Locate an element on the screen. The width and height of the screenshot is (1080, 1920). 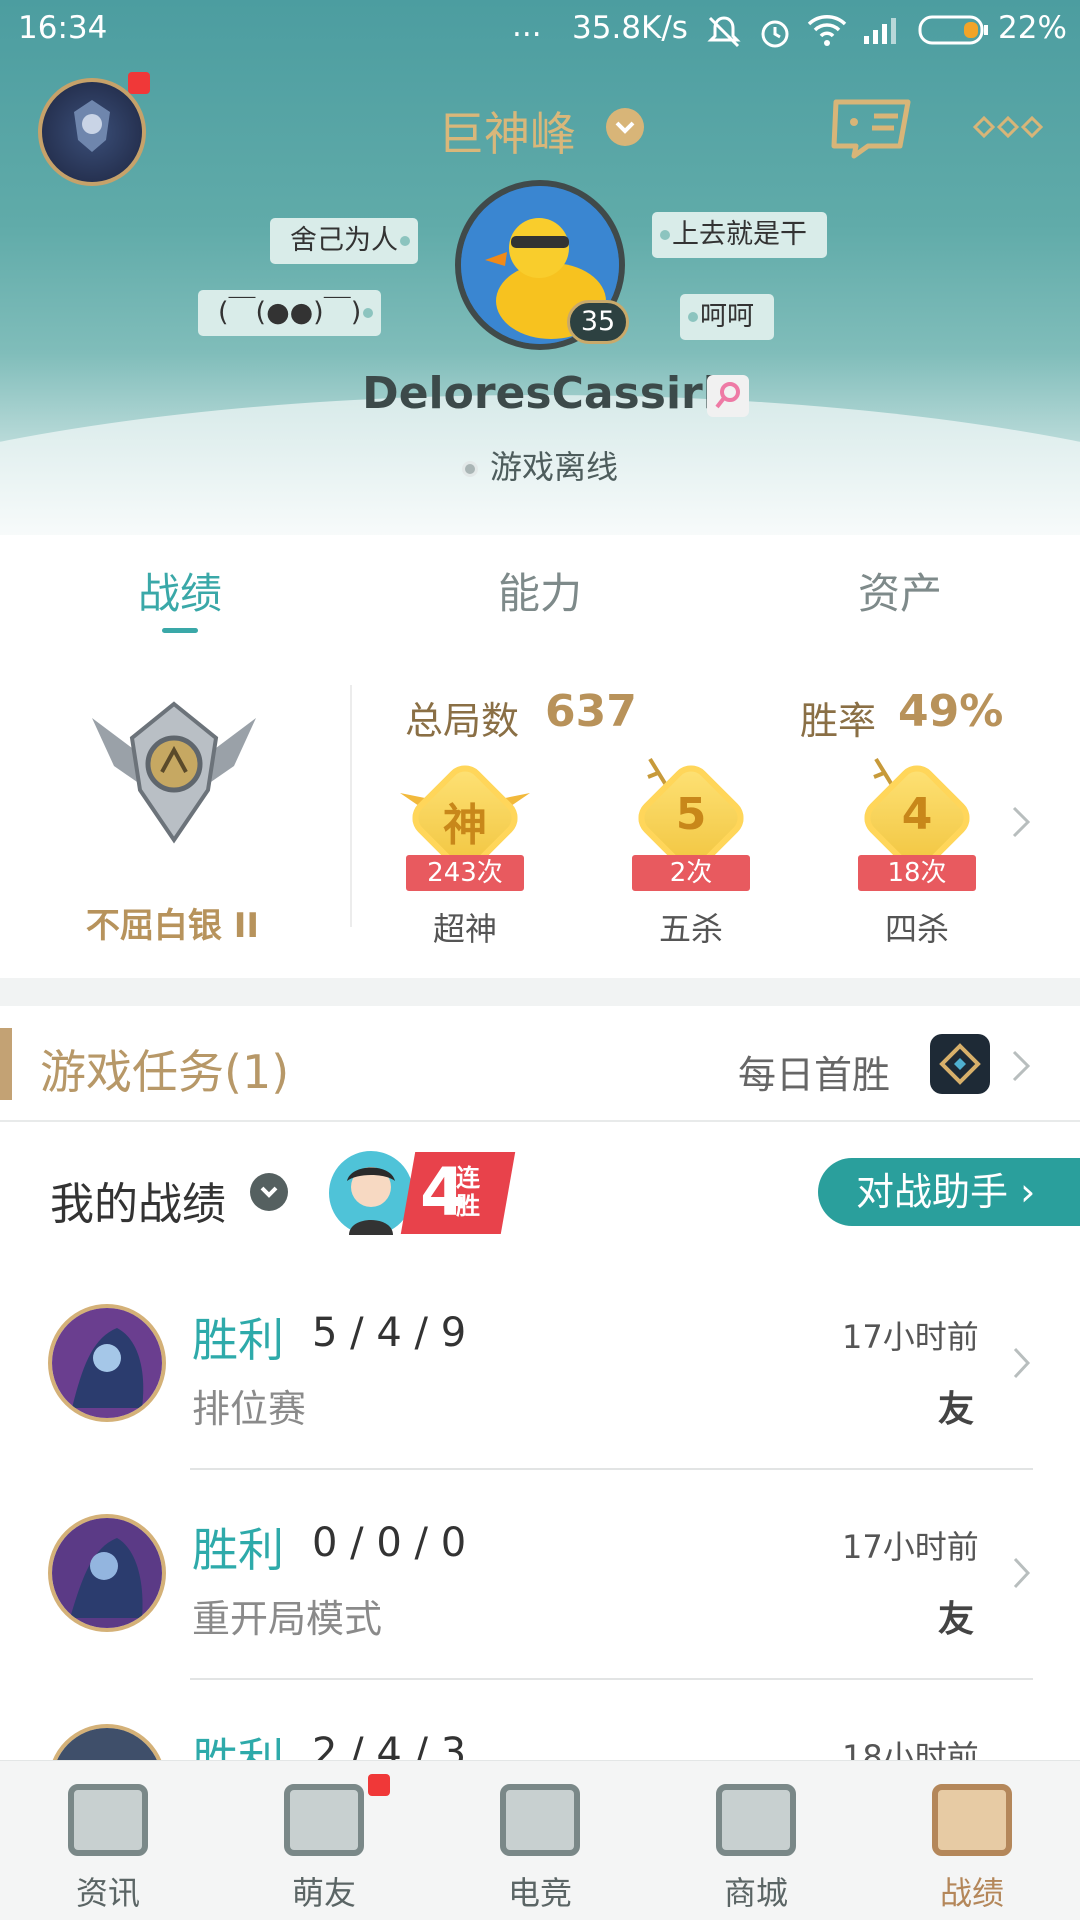
stats-divider is located at coordinates (351, 806).